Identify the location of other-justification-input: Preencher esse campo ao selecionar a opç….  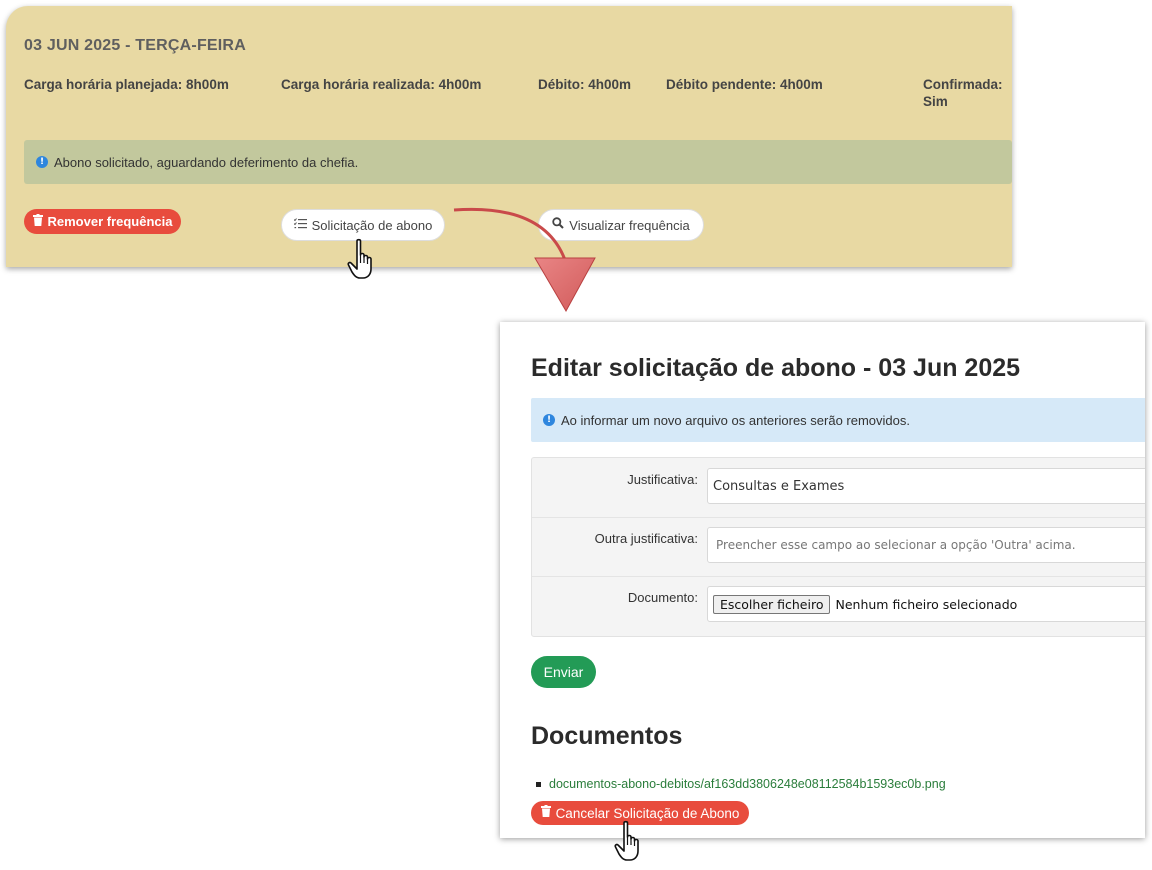
(926, 545).